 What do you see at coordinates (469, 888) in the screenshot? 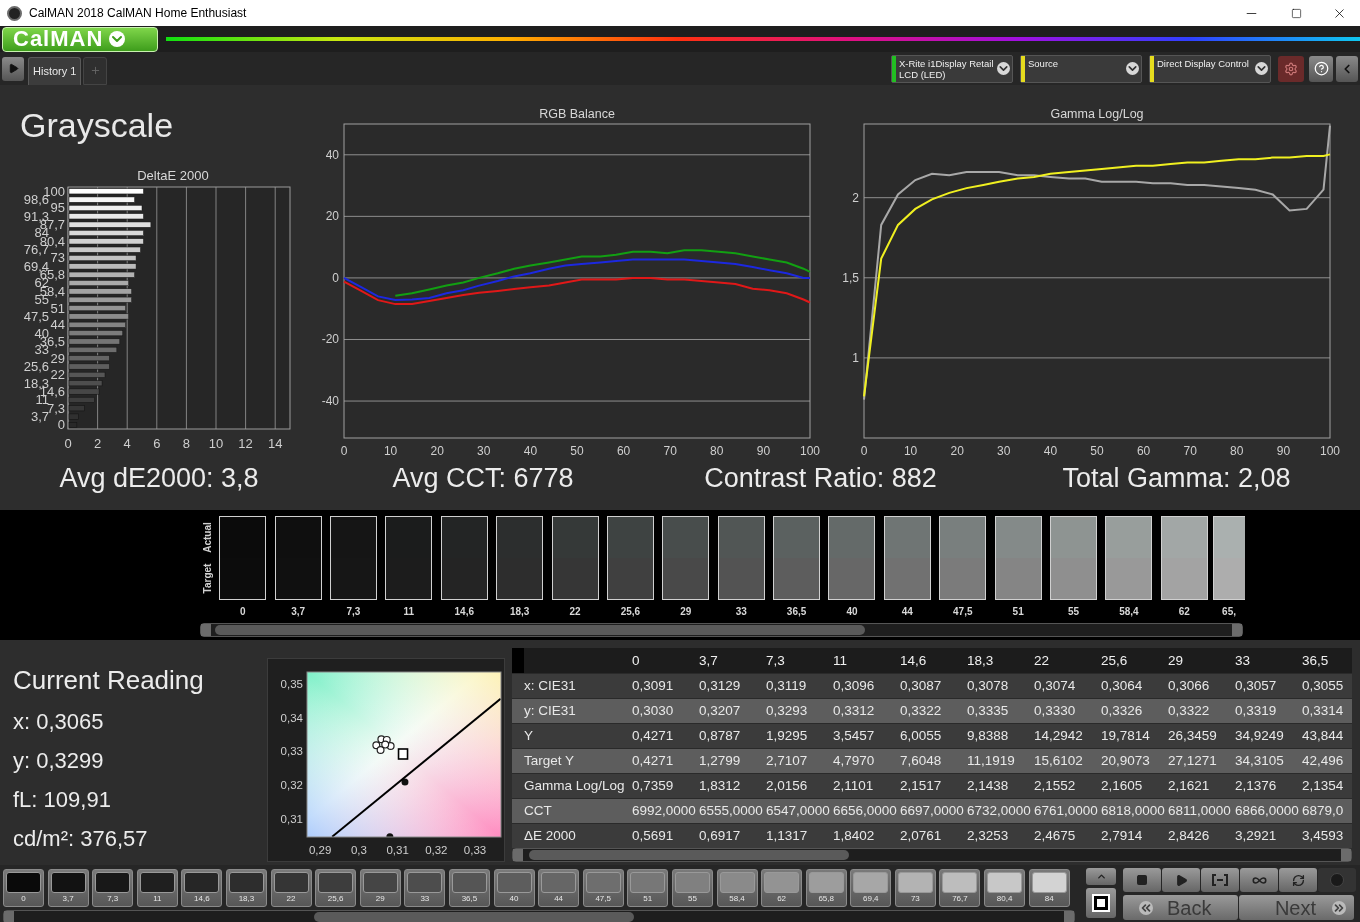
I see `patch-button: 36,5` at bounding box center [469, 888].